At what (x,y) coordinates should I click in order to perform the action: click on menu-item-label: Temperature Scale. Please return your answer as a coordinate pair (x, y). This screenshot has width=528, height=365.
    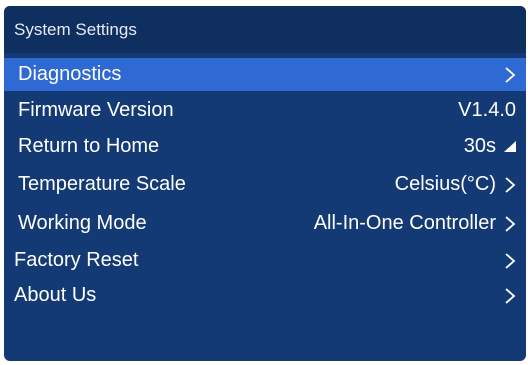
    Looking at the image, I should click on (102, 184).